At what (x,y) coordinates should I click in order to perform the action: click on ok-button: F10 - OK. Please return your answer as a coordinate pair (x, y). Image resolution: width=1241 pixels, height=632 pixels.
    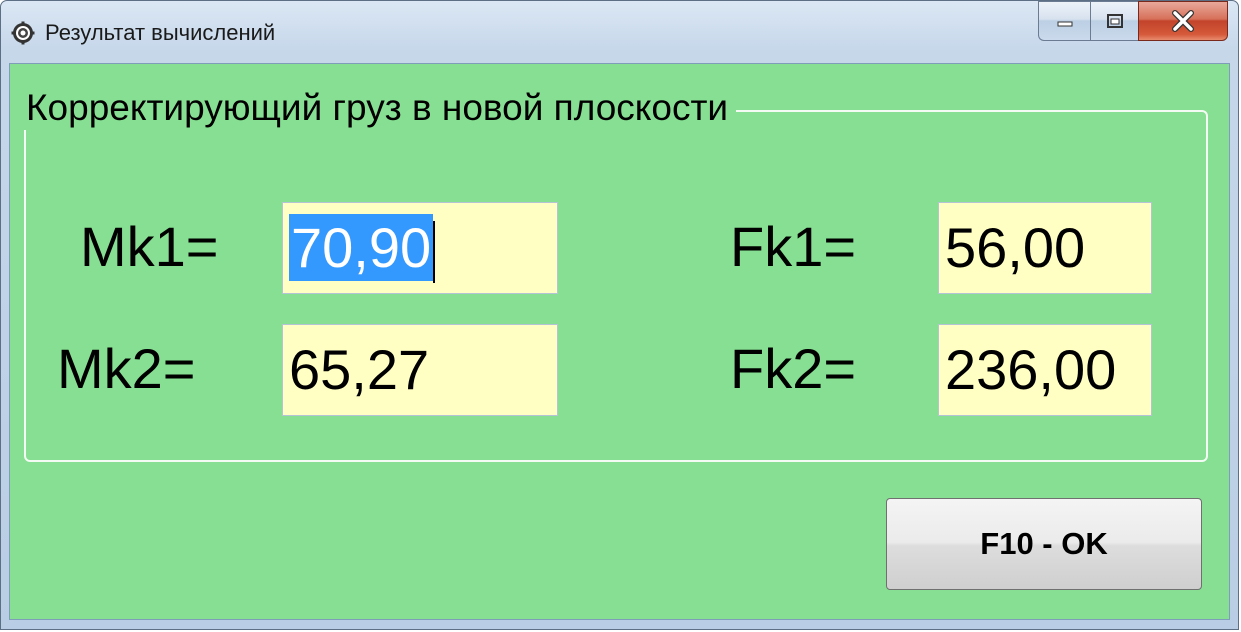
    Looking at the image, I should click on (1044, 544).